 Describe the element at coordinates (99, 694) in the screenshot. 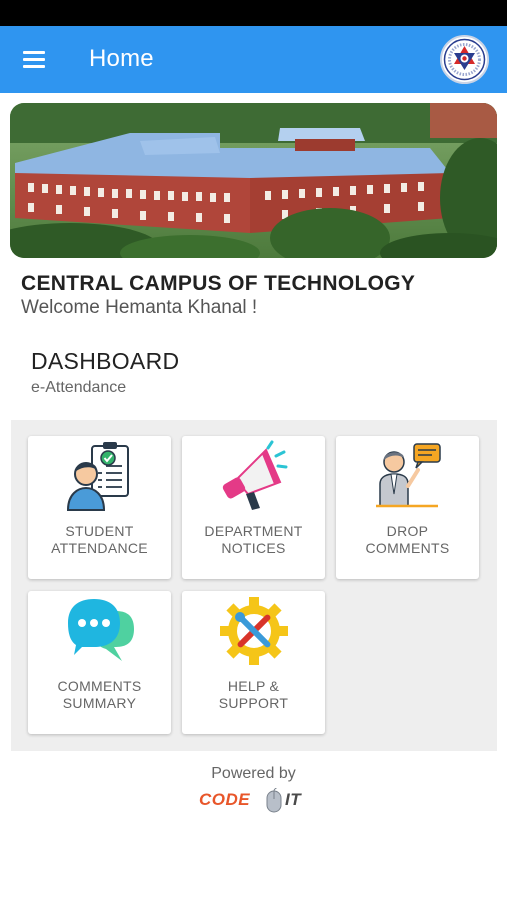

I see `tile-label: COMMENTS SUMMARY` at that location.